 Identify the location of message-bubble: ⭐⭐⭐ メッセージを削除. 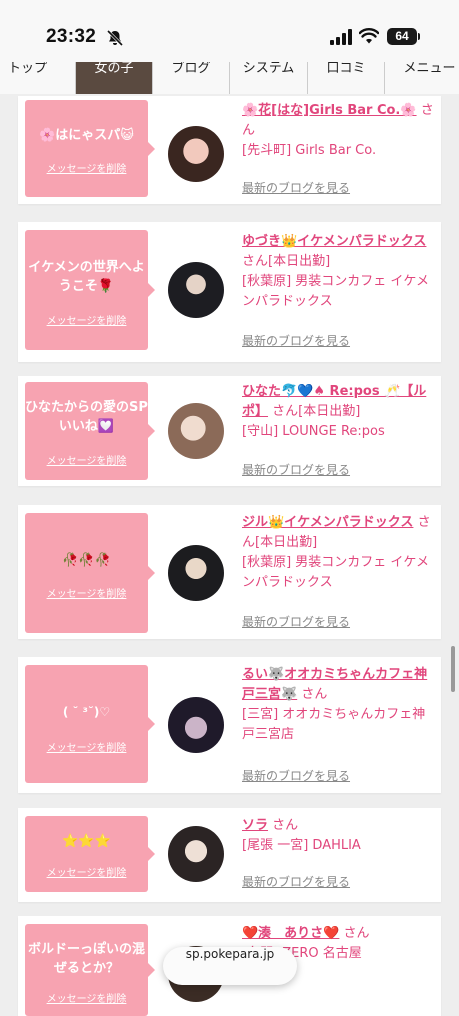
(90, 854).